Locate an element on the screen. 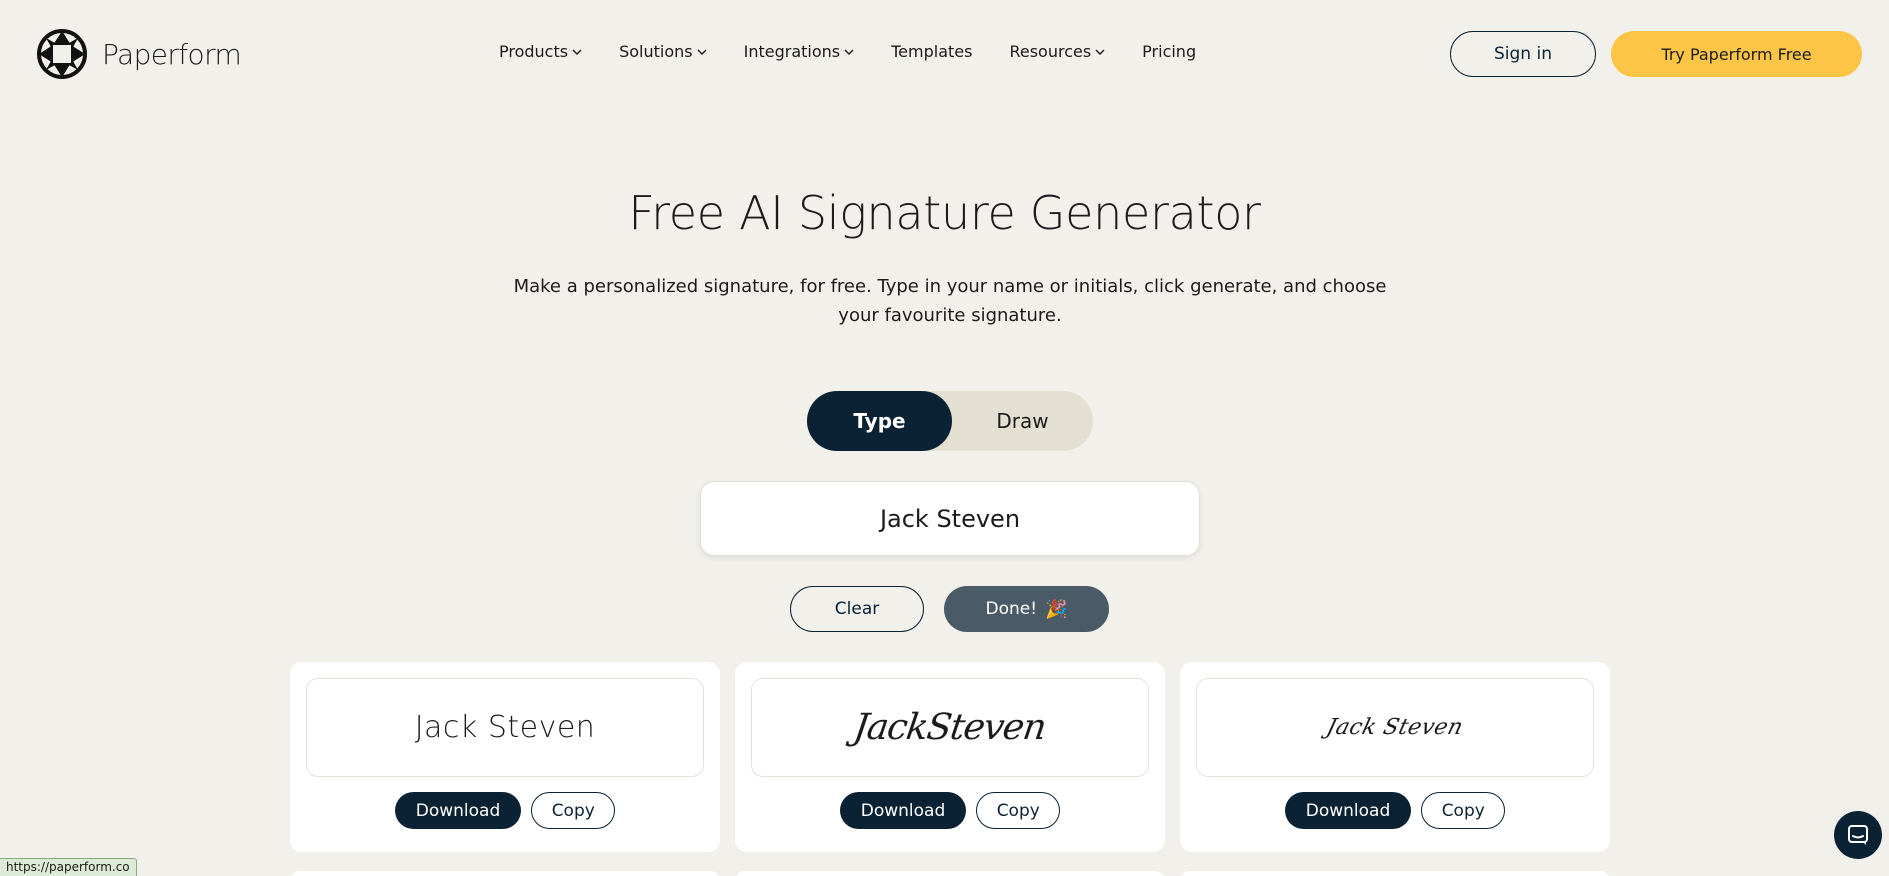 The height and width of the screenshot is (876, 1889). nav-label: Templates is located at coordinates (932, 51).